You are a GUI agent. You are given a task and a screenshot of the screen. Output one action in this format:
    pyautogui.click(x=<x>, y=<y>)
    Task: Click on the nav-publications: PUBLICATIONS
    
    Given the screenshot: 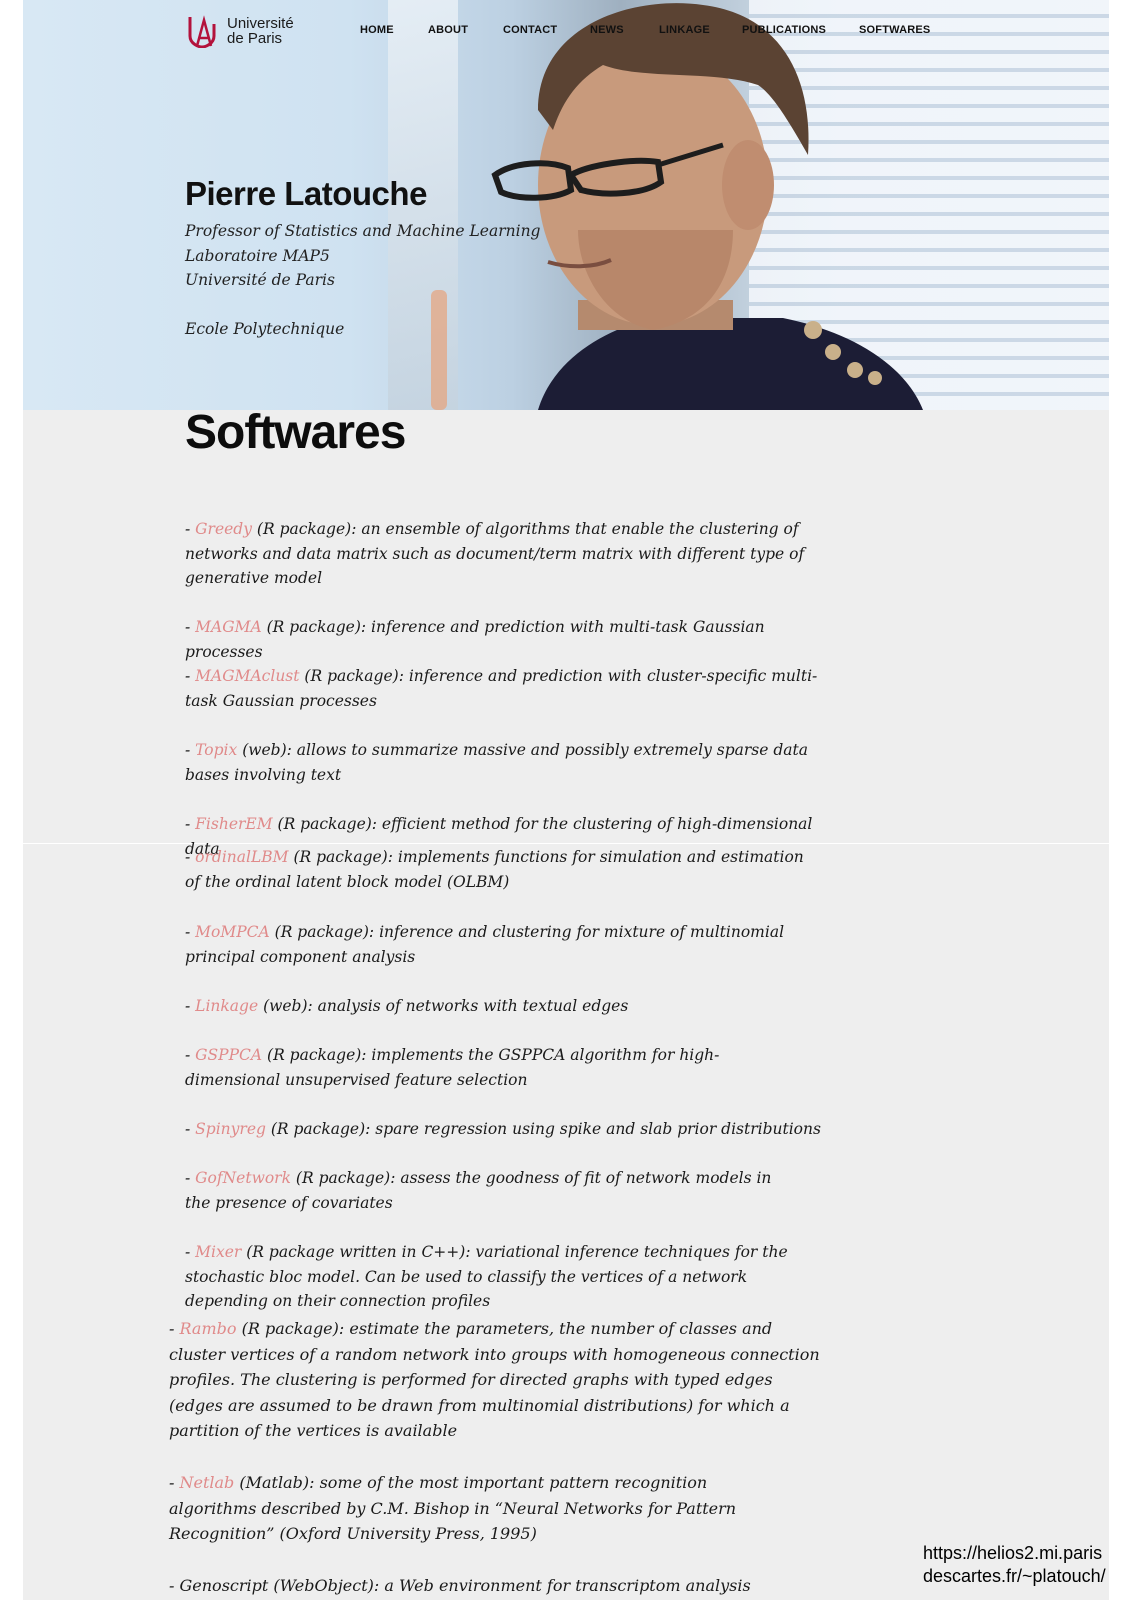 What is the action you would take?
    pyautogui.click(x=800, y=30)
    